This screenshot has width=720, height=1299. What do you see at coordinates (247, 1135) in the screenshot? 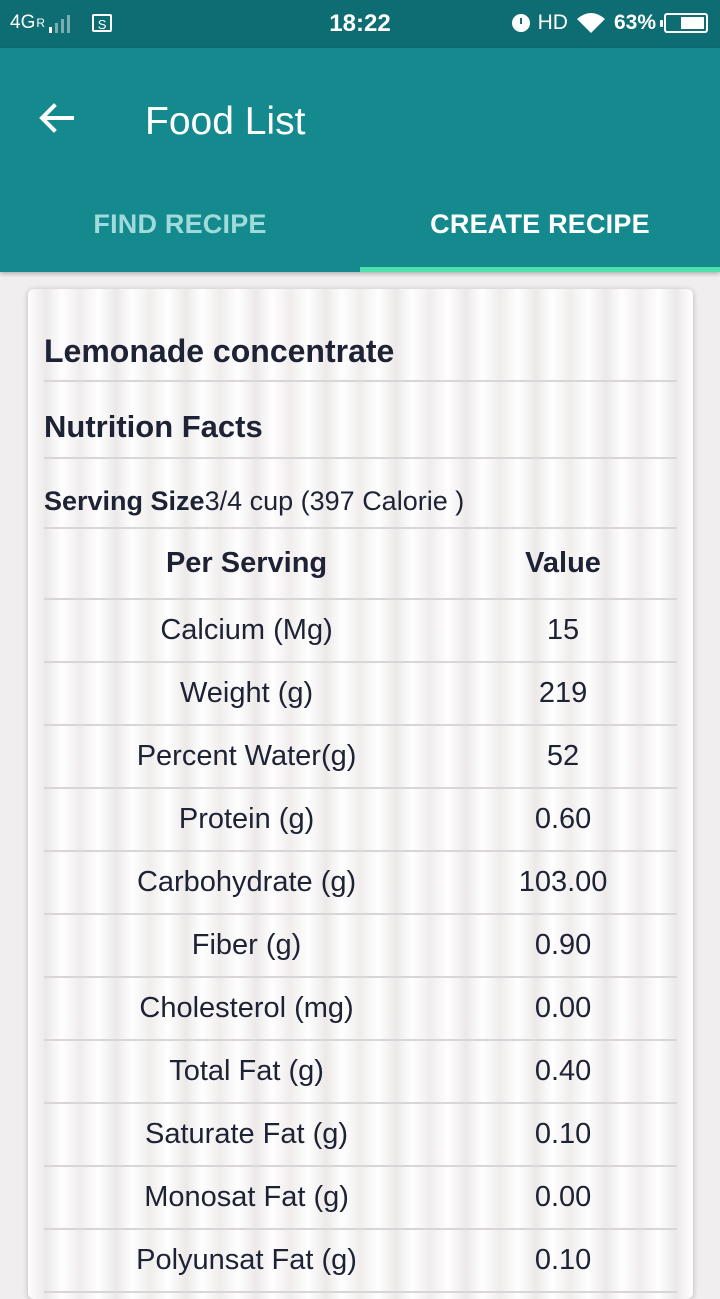
I see `nutrient-name: Saturate Fat (g)` at bounding box center [247, 1135].